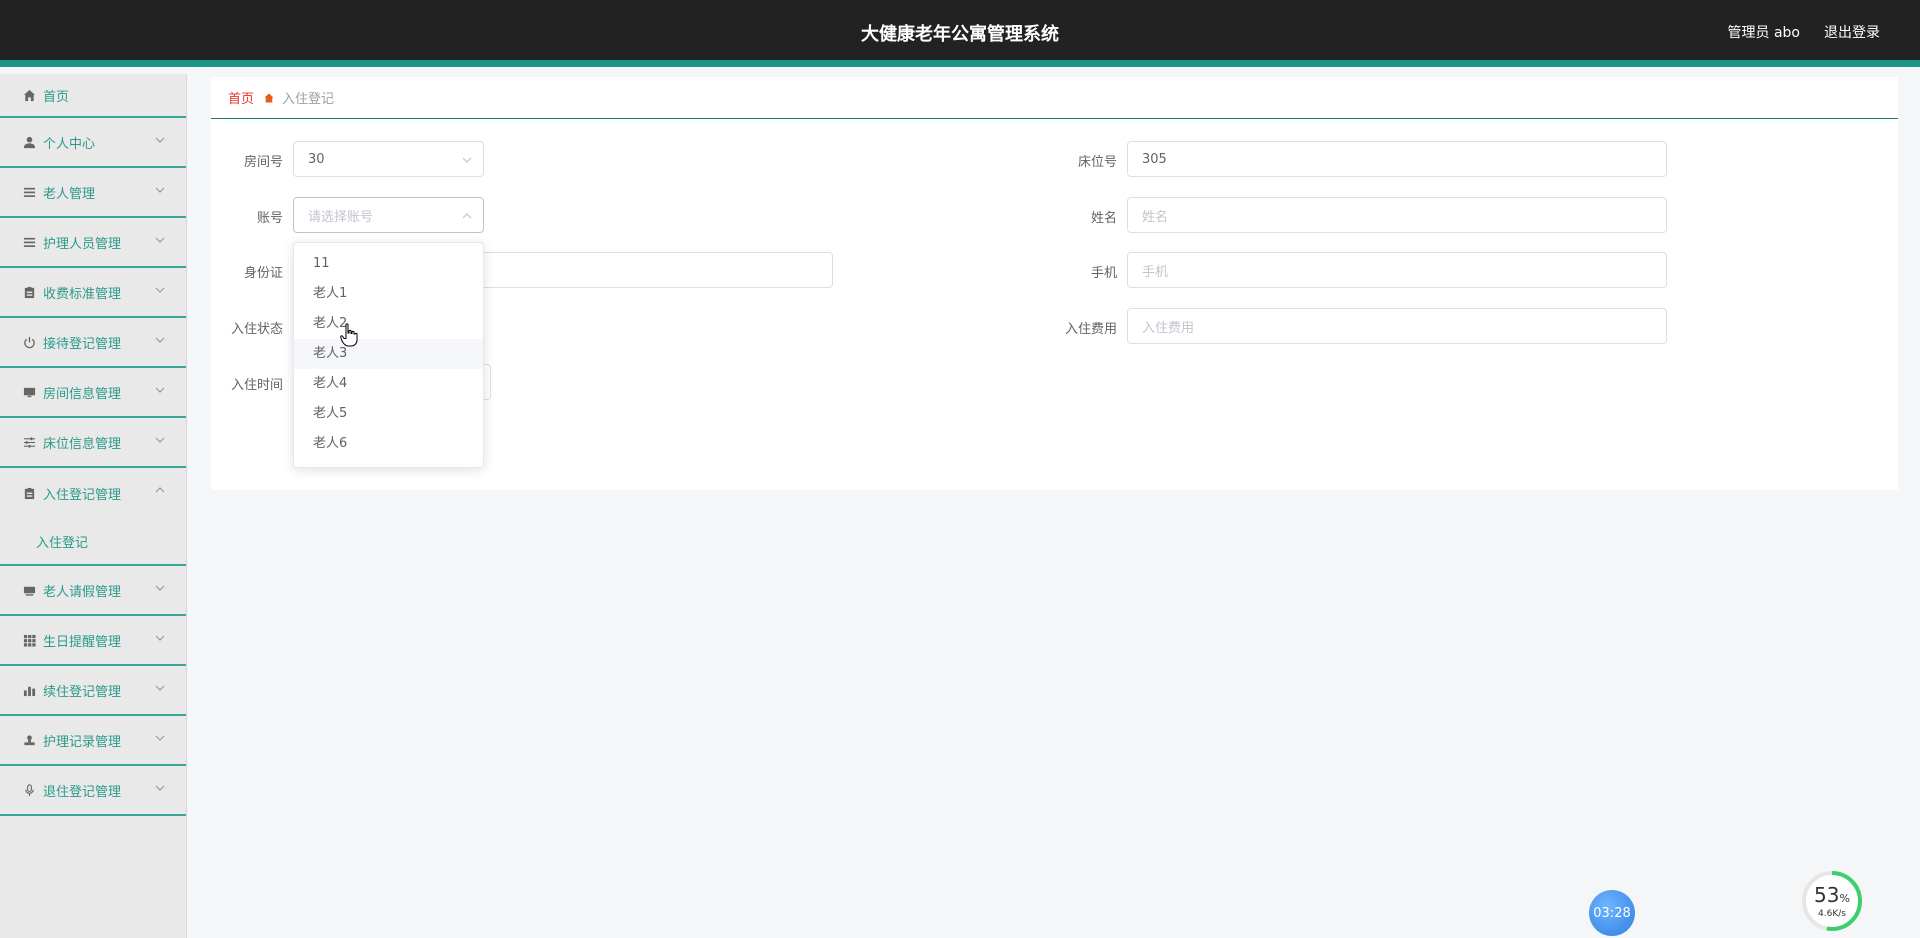 The image size is (1920, 938). What do you see at coordinates (82, 344) in the screenshot?
I see `sidebar-item-label: 接待登记管理` at bounding box center [82, 344].